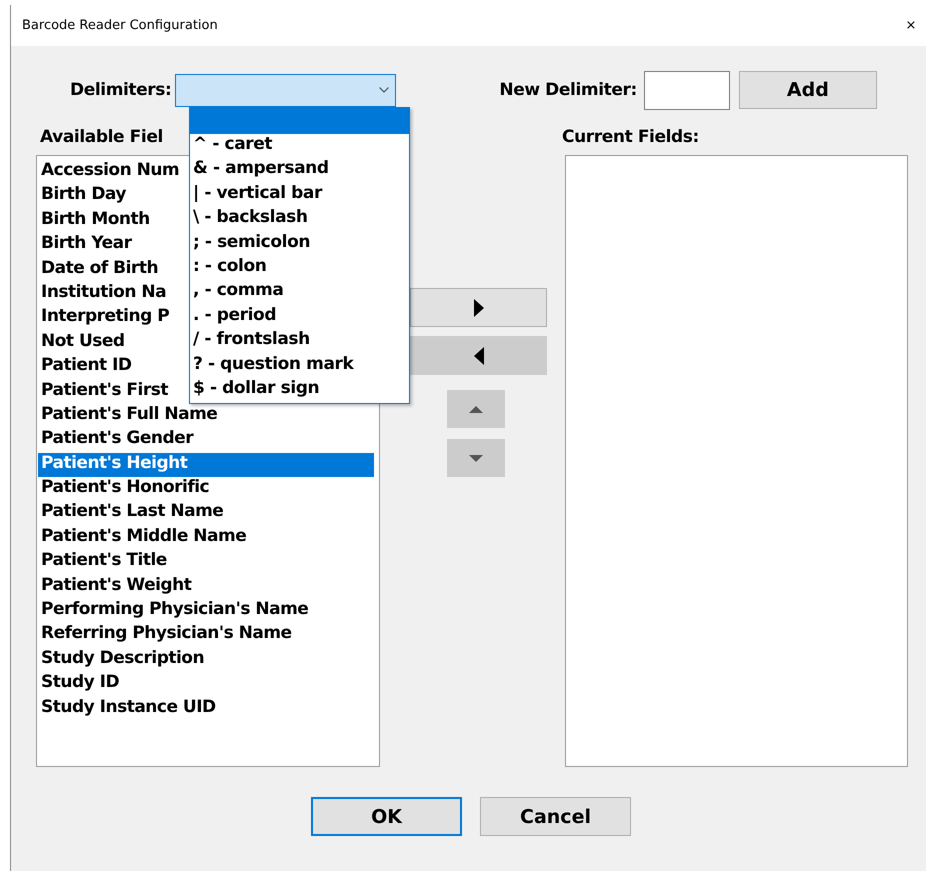 Image resolution: width=926 pixels, height=873 pixels. I want to click on close-button: ×, so click(911, 25).